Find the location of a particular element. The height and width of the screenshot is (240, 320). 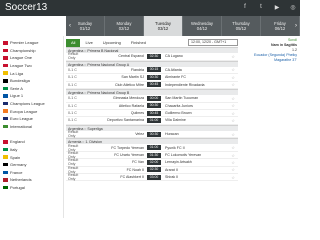

sidebar-league-label: Ligue 1 is located at coordinates (17, 96).